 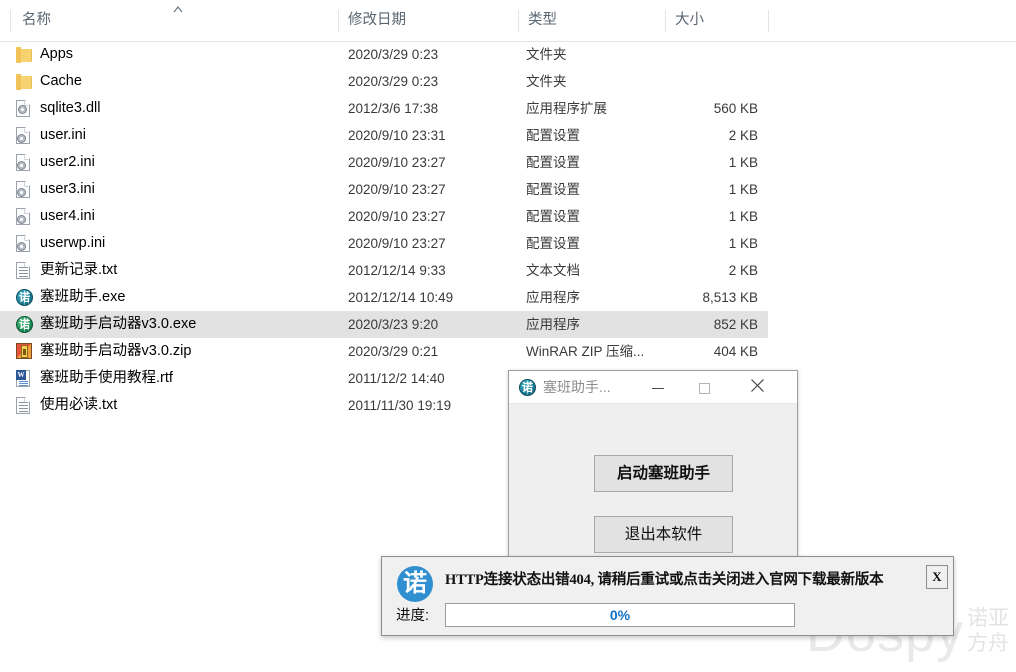 I want to click on file-date: 2020/9/10 23:31, so click(x=397, y=135).